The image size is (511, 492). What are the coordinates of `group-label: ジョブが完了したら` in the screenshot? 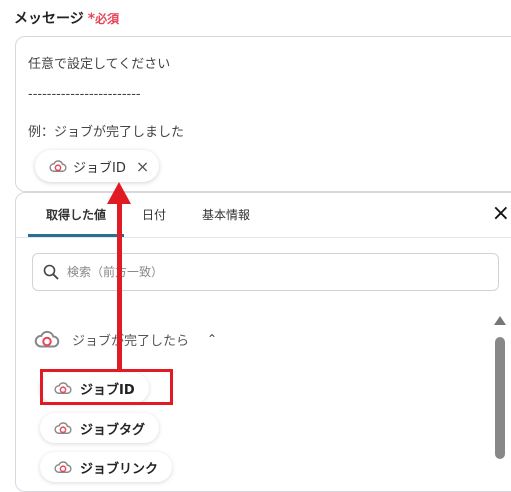 It's located at (131, 341).